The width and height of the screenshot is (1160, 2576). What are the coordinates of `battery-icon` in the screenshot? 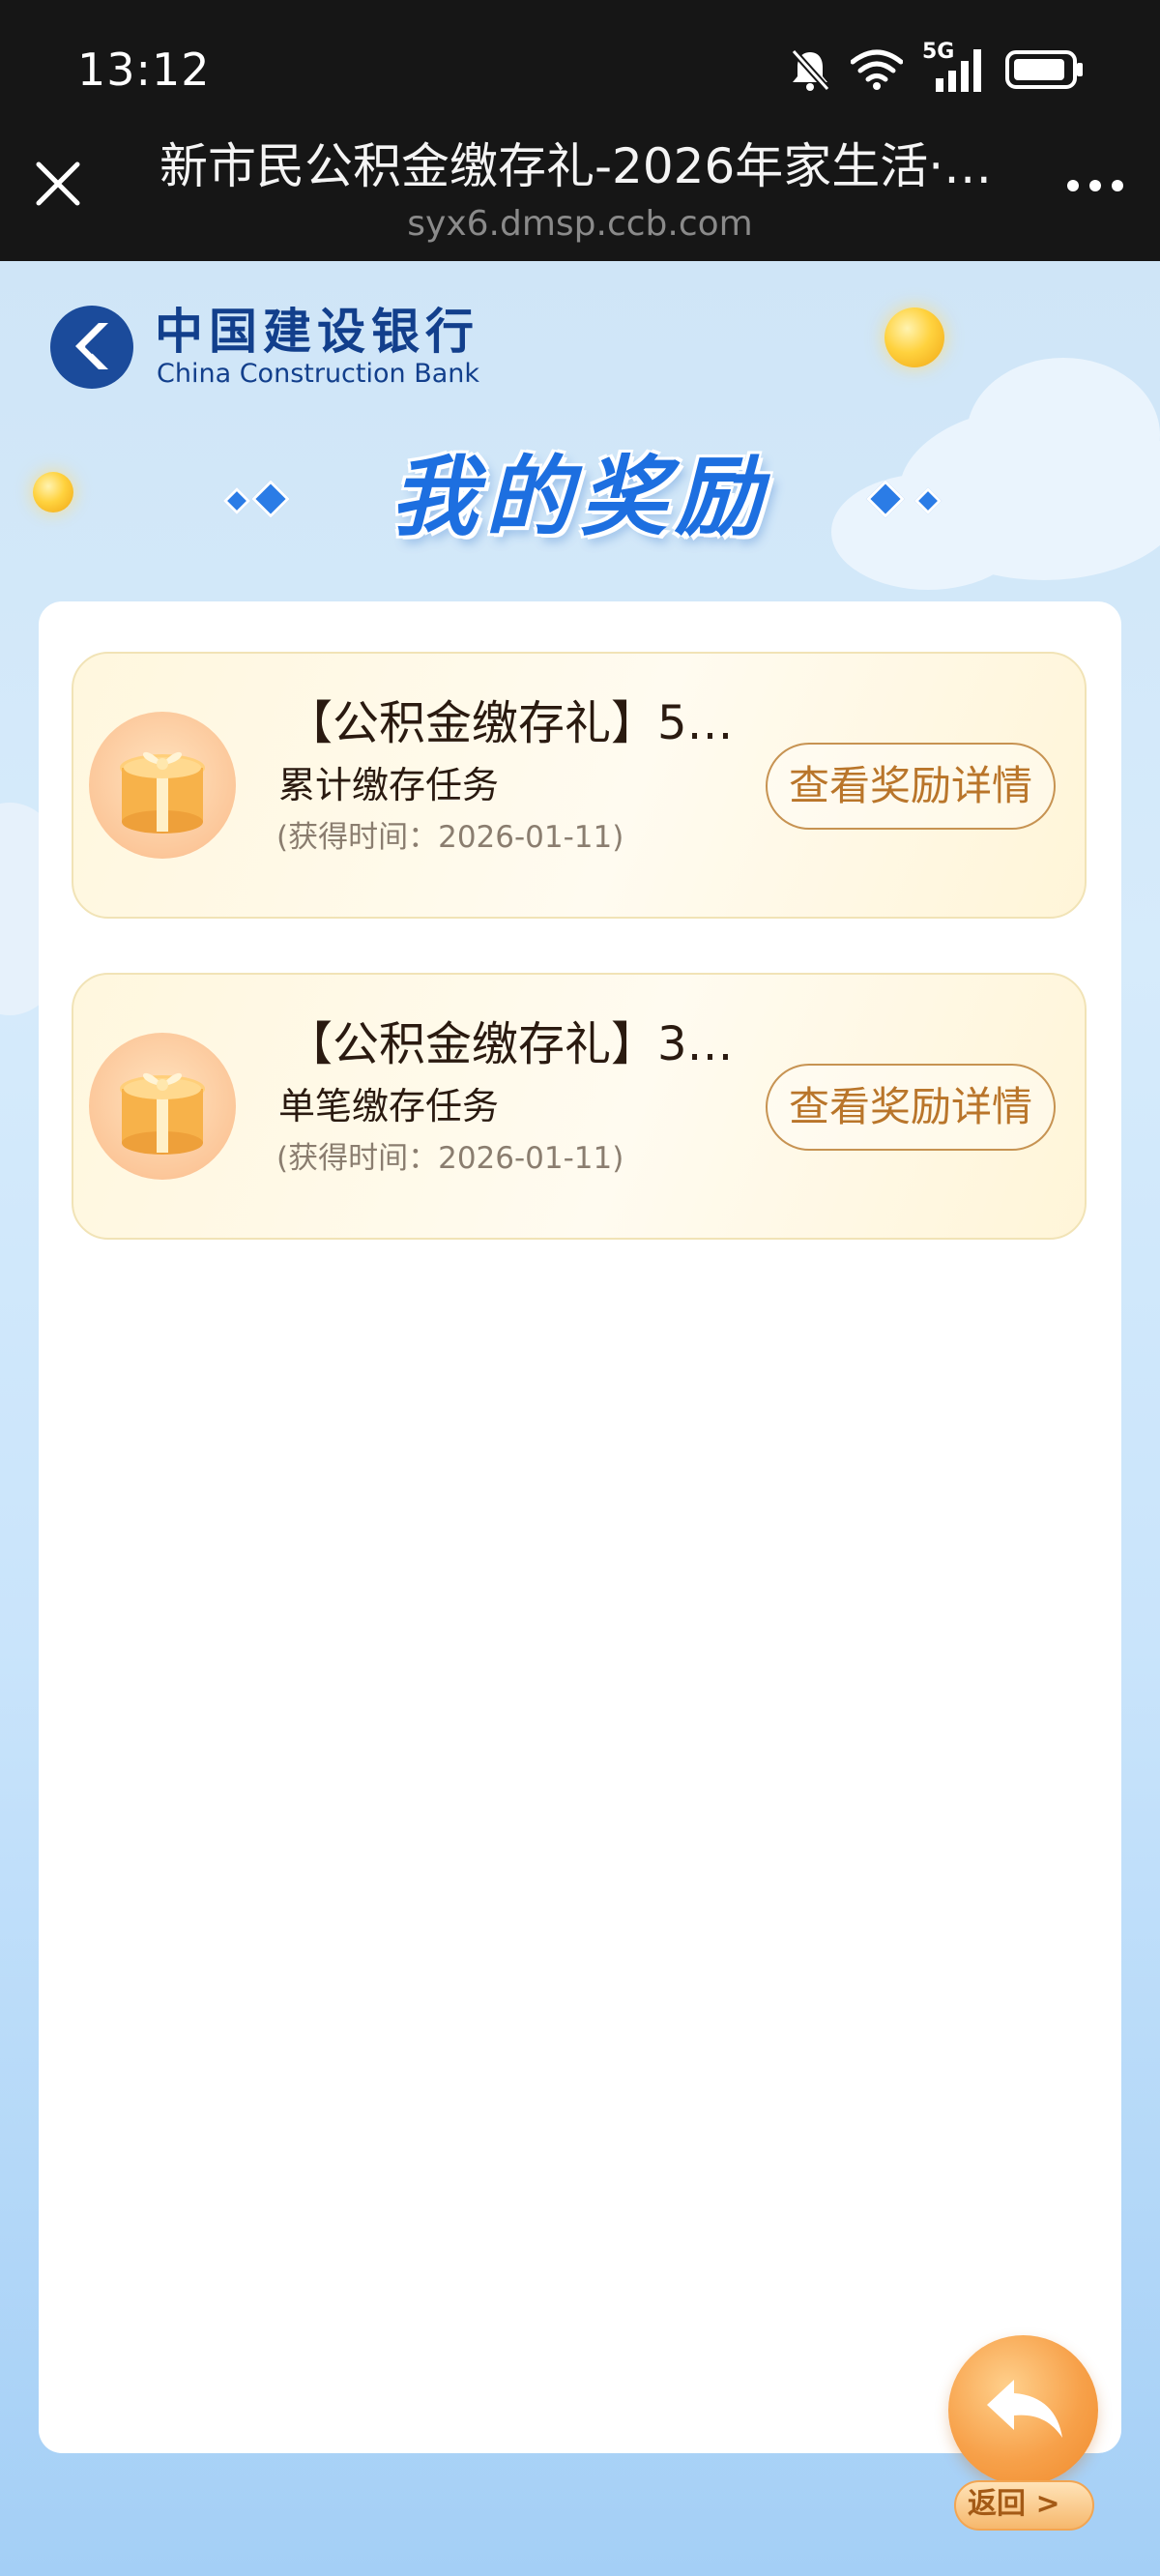 It's located at (1045, 69).